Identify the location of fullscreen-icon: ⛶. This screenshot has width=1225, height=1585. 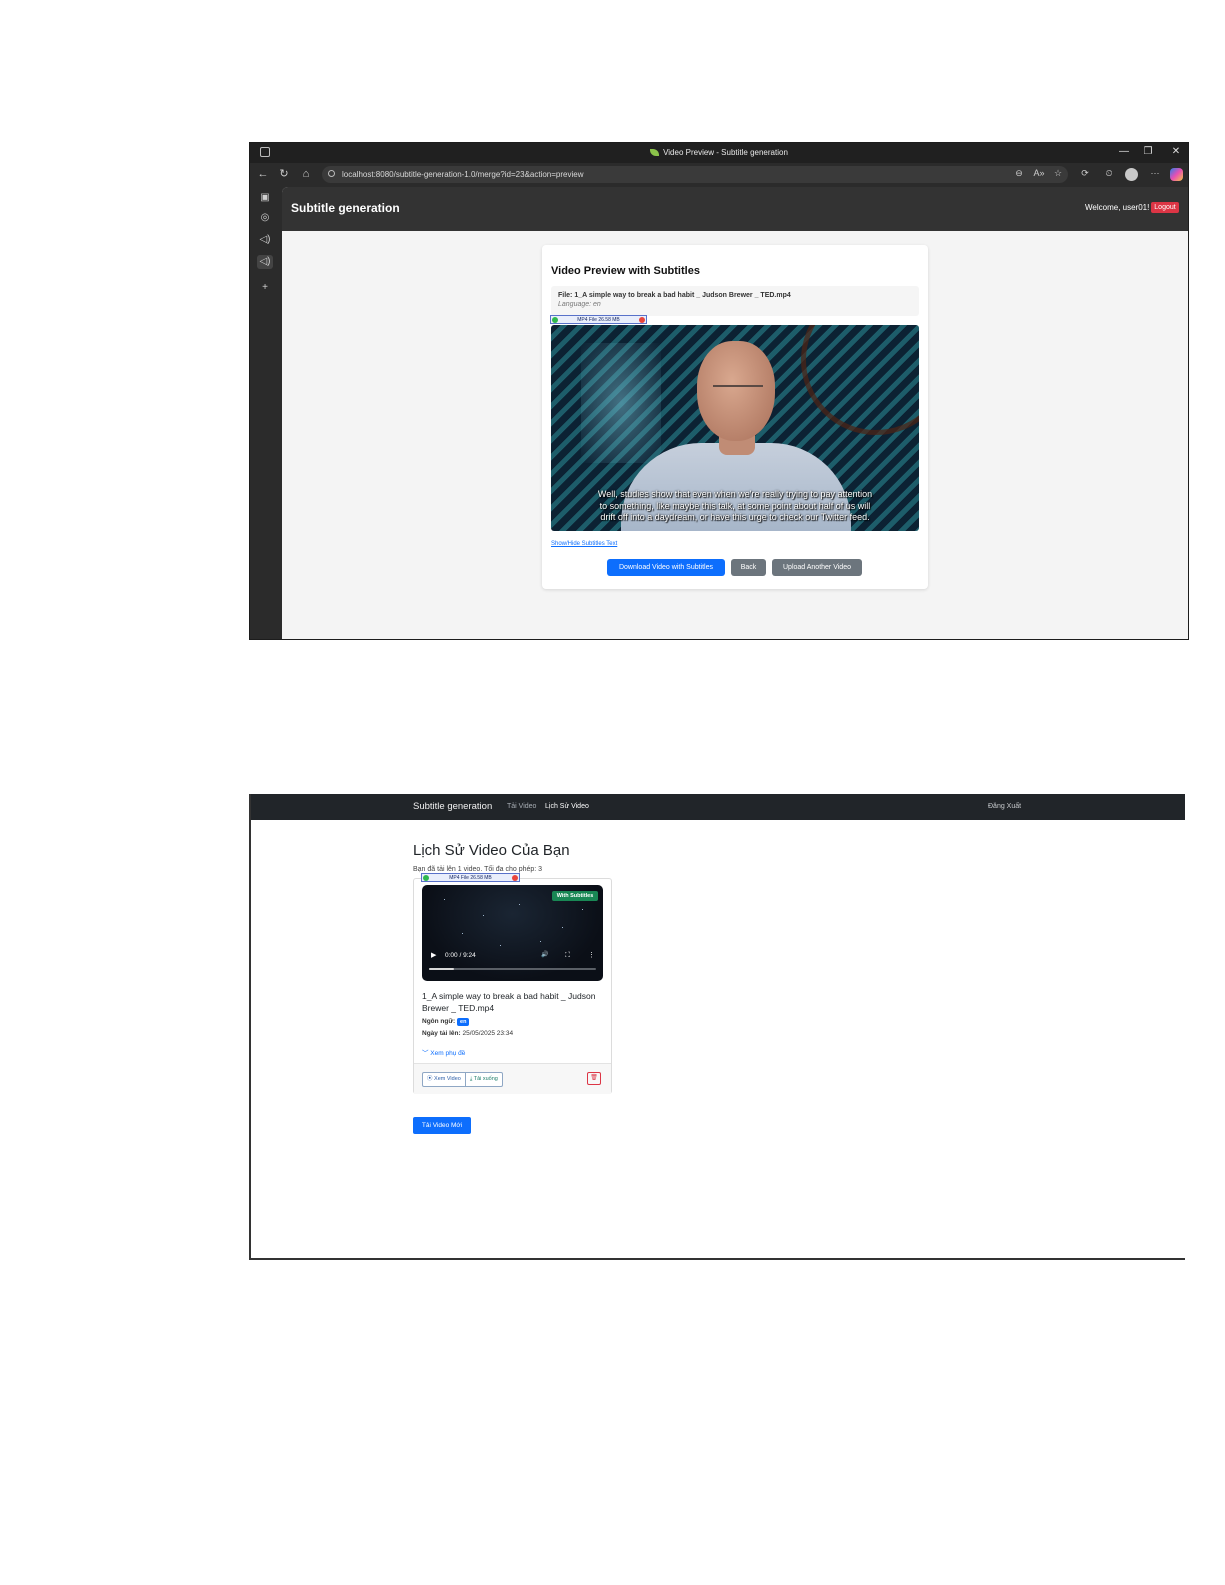
(567, 955).